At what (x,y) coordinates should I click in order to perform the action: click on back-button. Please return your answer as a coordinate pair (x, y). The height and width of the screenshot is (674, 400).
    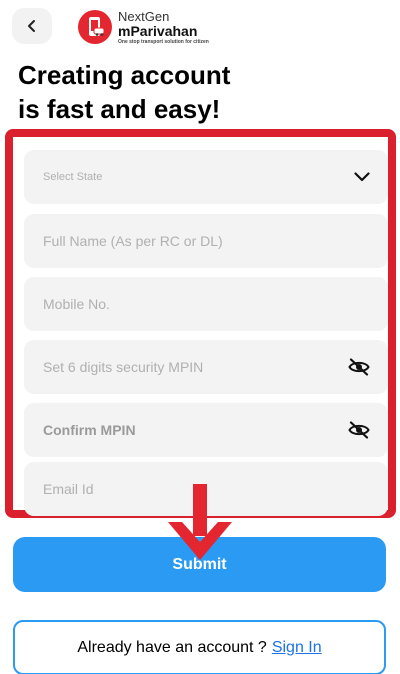
    Looking at the image, I should click on (32, 26).